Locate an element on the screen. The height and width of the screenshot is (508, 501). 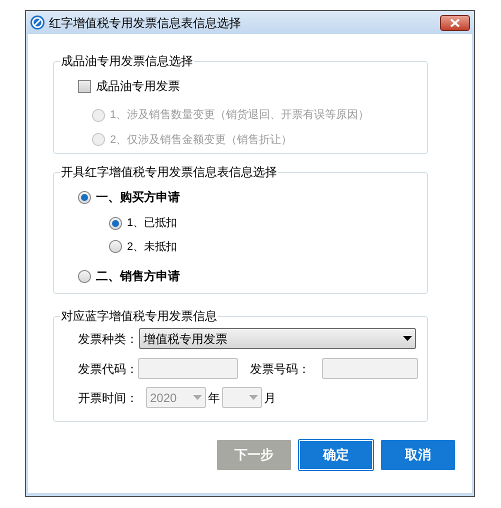
field-label: 发票种类： is located at coordinates (108, 339).